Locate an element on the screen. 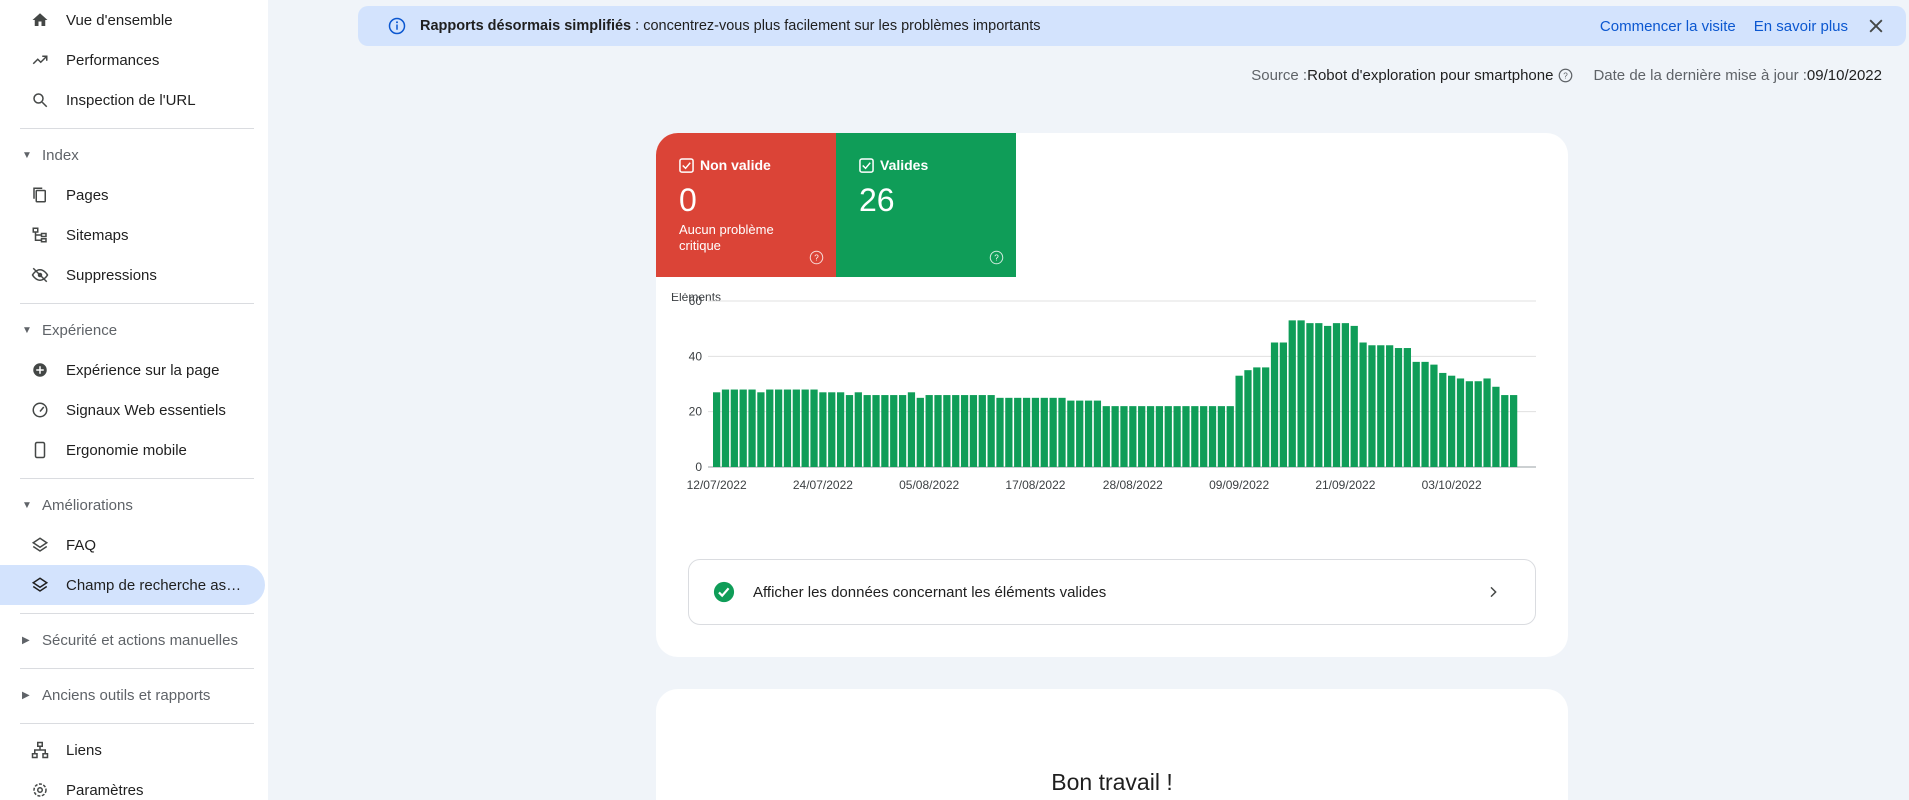 This screenshot has height=800, width=1909. nav-sitemaps-label: Sitemaps is located at coordinates (97, 235).